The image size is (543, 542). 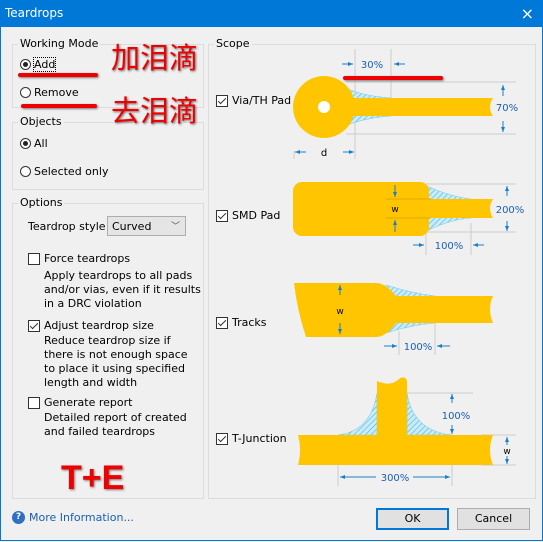 What do you see at coordinates (449, 246) in the screenshot?
I see `smd-length-label: 100%` at bounding box center [449, 246].